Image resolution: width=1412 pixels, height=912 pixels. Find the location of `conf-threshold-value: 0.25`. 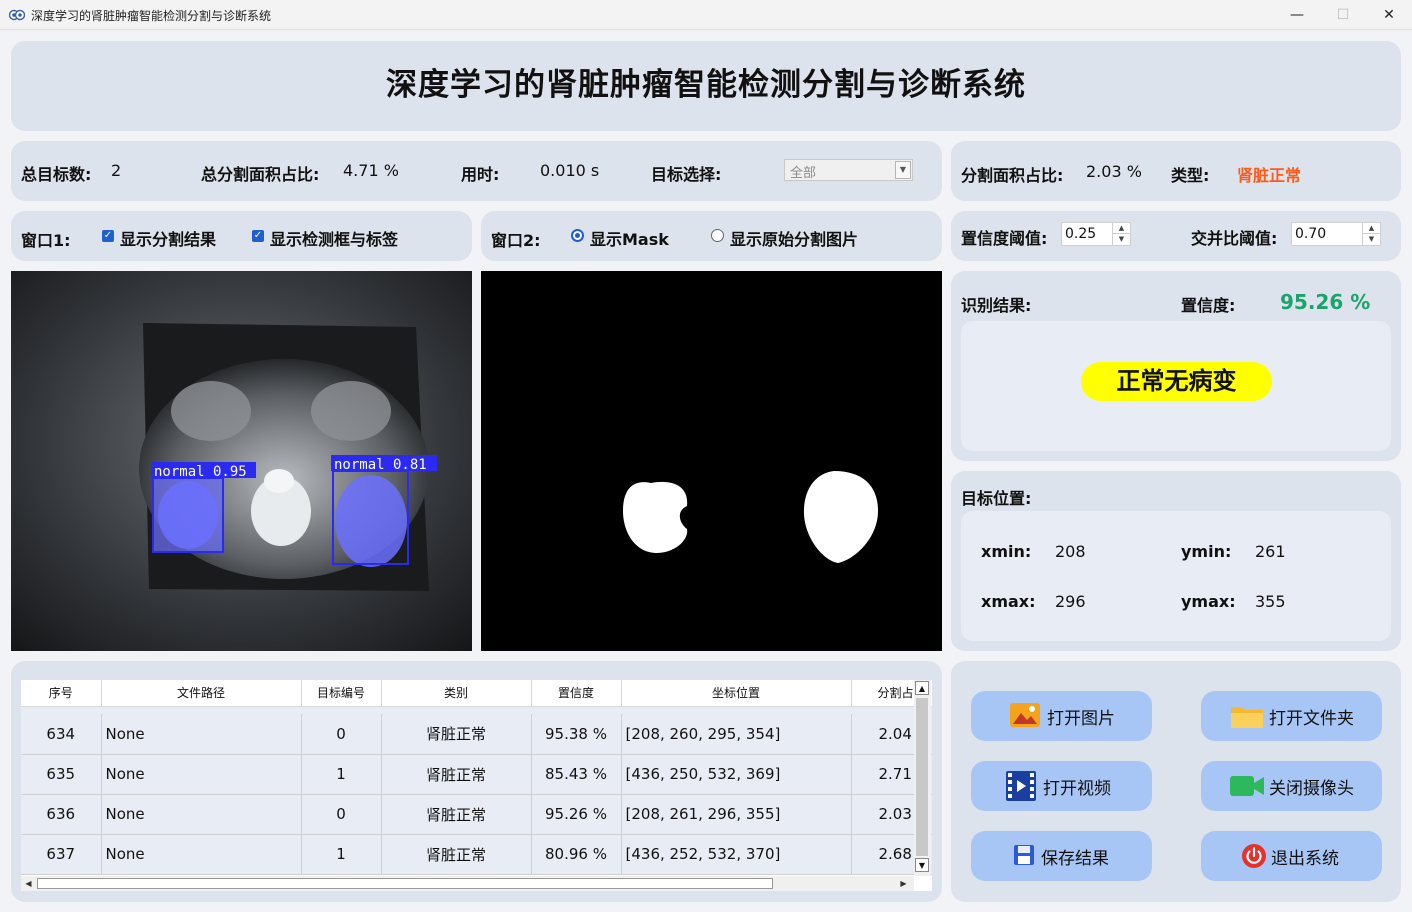

conf-threshold-value: 0.25 is located at coordinates (1081, 234).